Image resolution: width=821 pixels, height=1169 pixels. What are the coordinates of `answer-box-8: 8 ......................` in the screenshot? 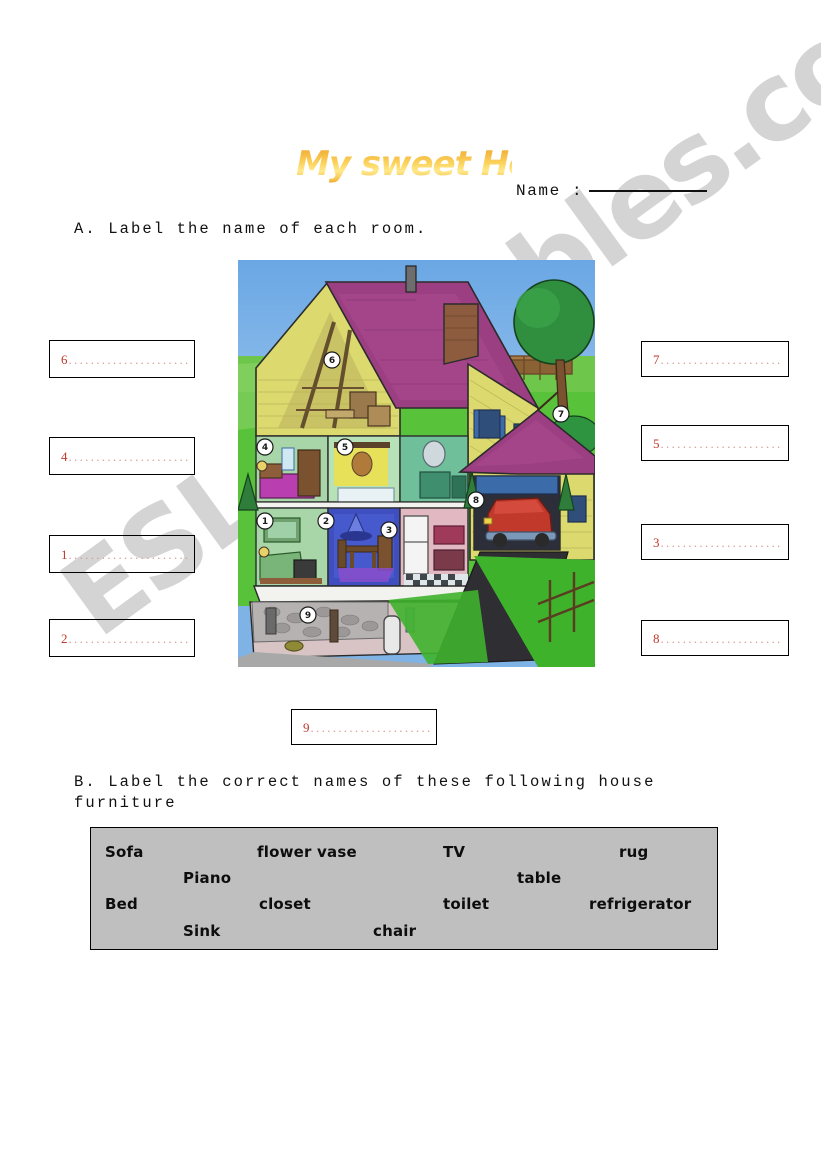 It's located at (715, 638).